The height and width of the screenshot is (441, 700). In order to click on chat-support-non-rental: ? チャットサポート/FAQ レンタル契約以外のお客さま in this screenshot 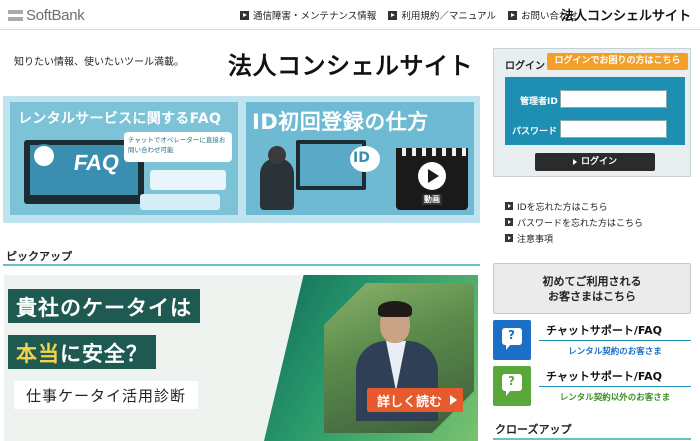, I will do `click(592, 387)`.